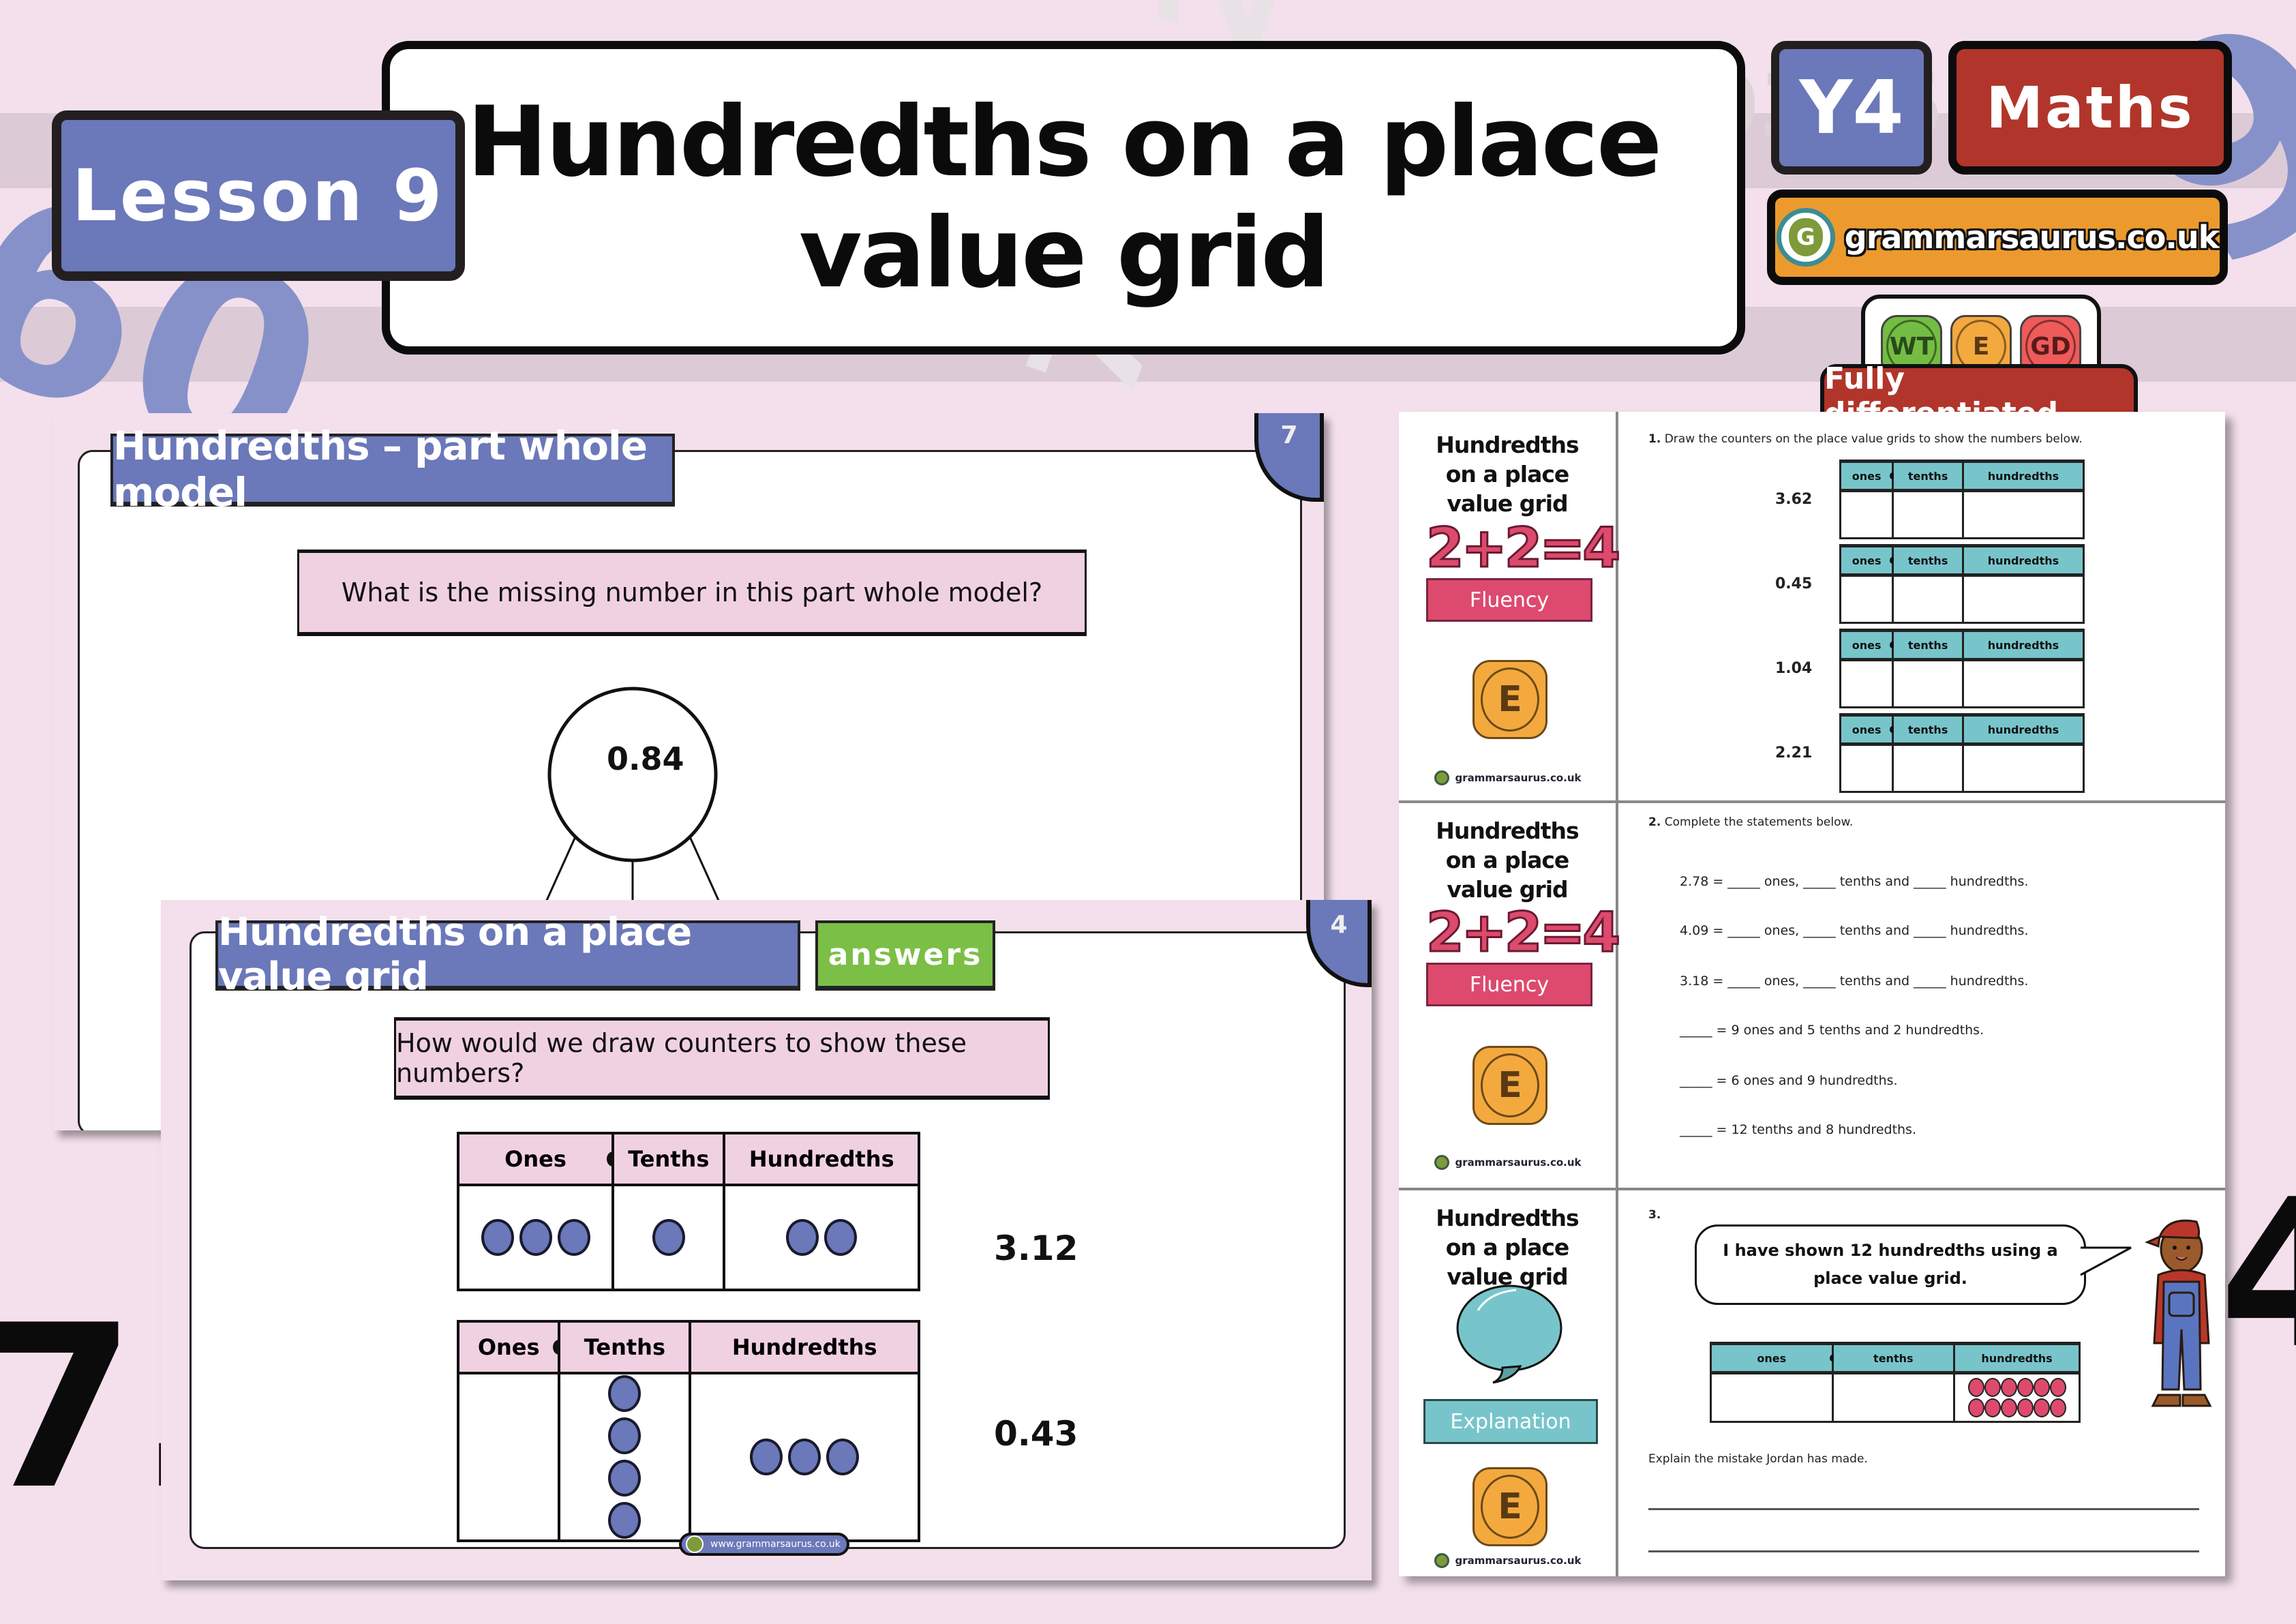  Describe the element at coordinates (905, 955) in the screenshot. I see `answers-tag: answers` at that location.